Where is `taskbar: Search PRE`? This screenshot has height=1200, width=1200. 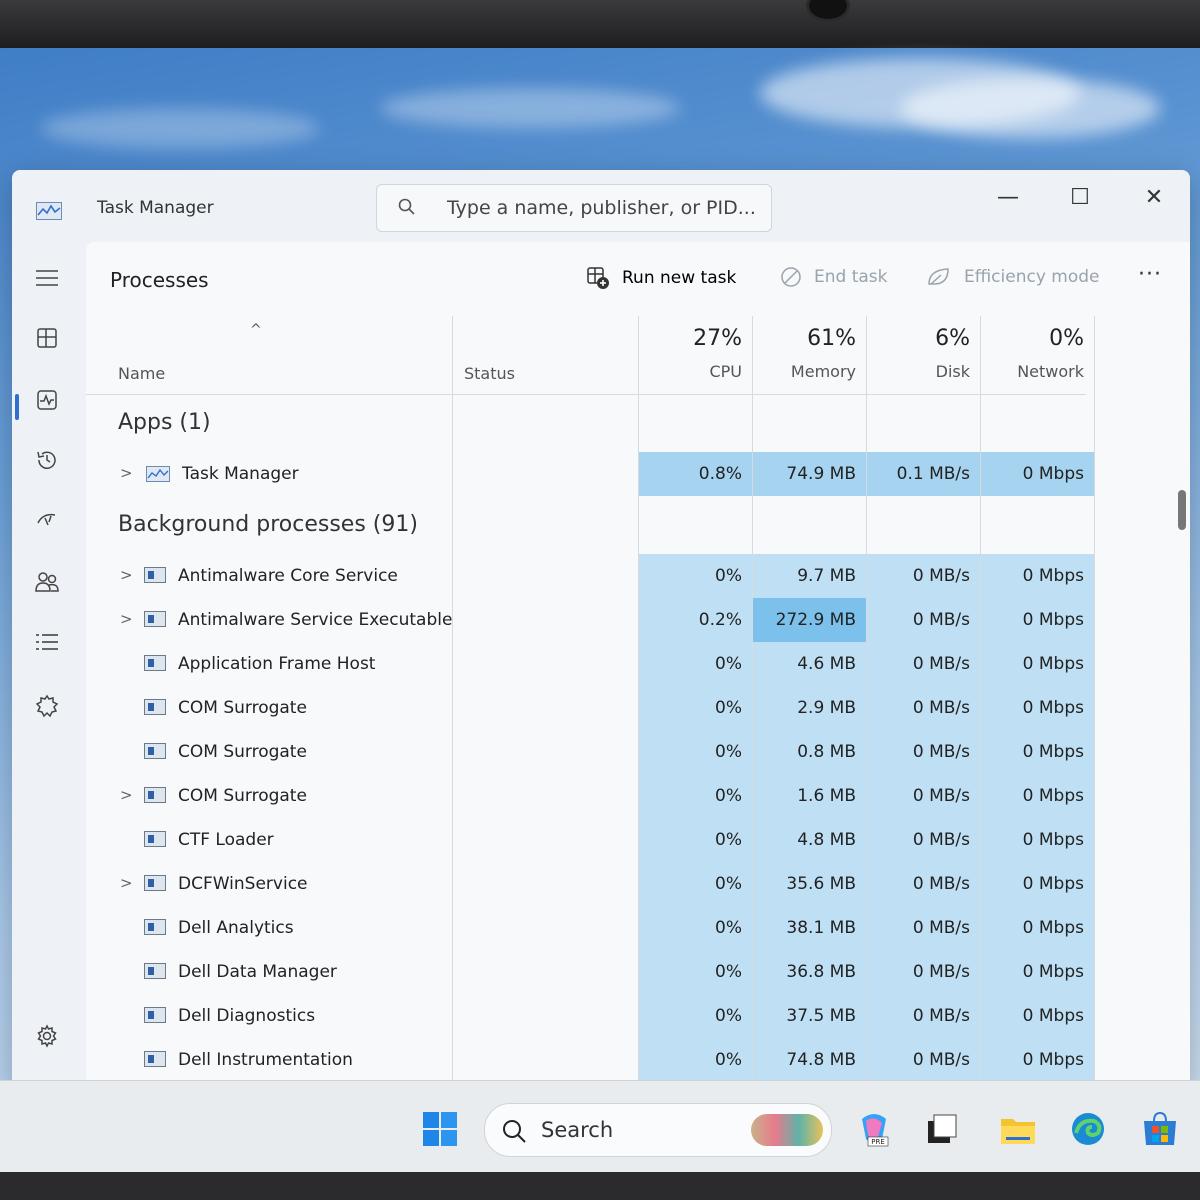 taskbar: Search PRE is located at coordinates (600, 1126).